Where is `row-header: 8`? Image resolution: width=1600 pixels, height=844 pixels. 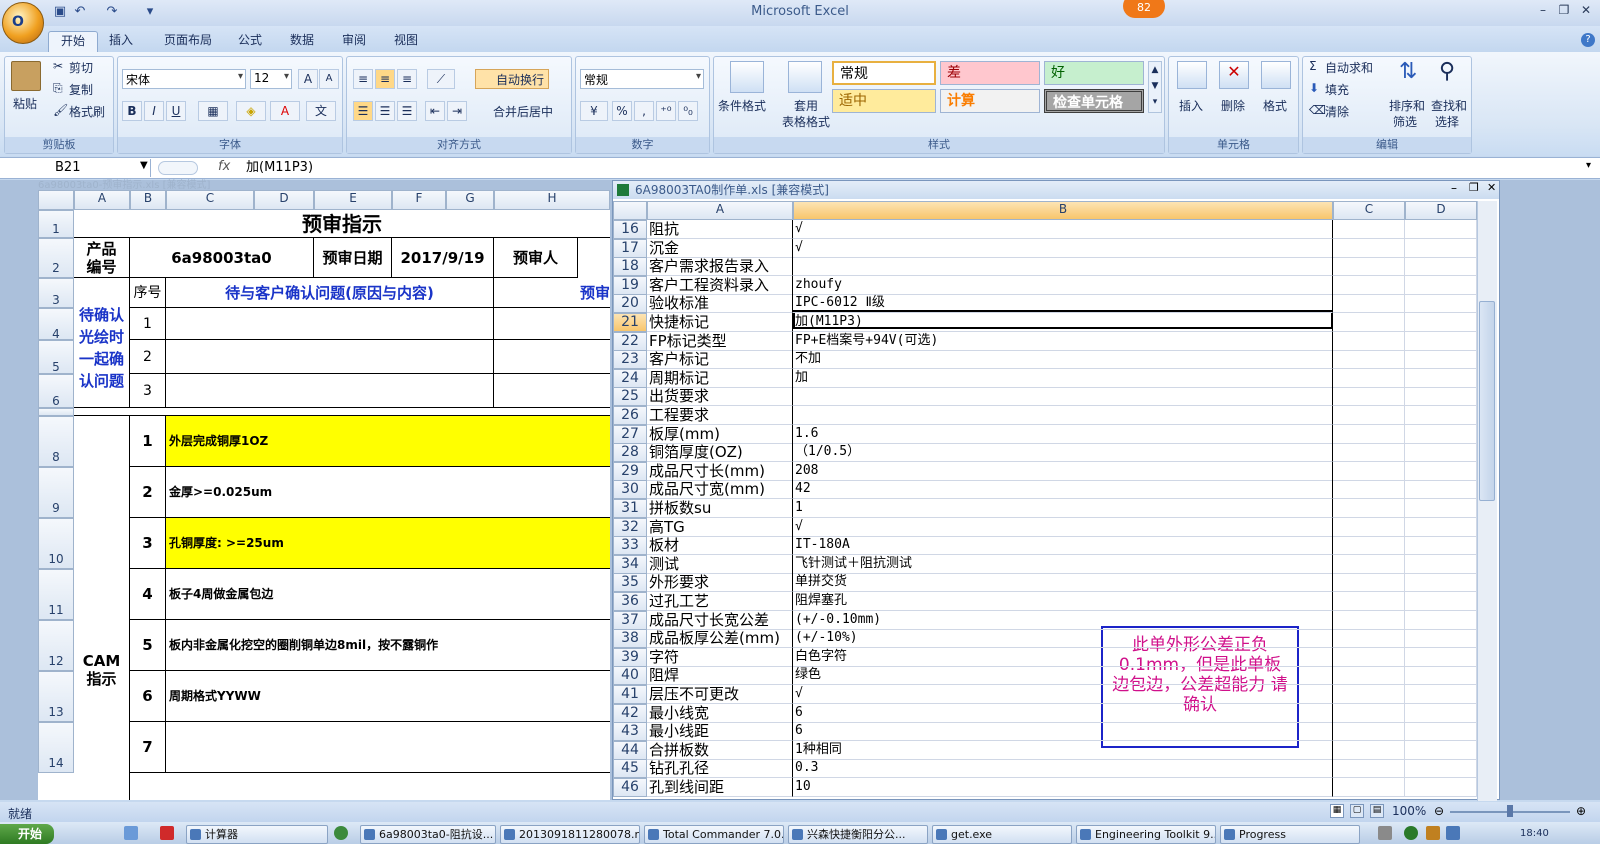
row-header: 8 is located at coordinates (56, 441).